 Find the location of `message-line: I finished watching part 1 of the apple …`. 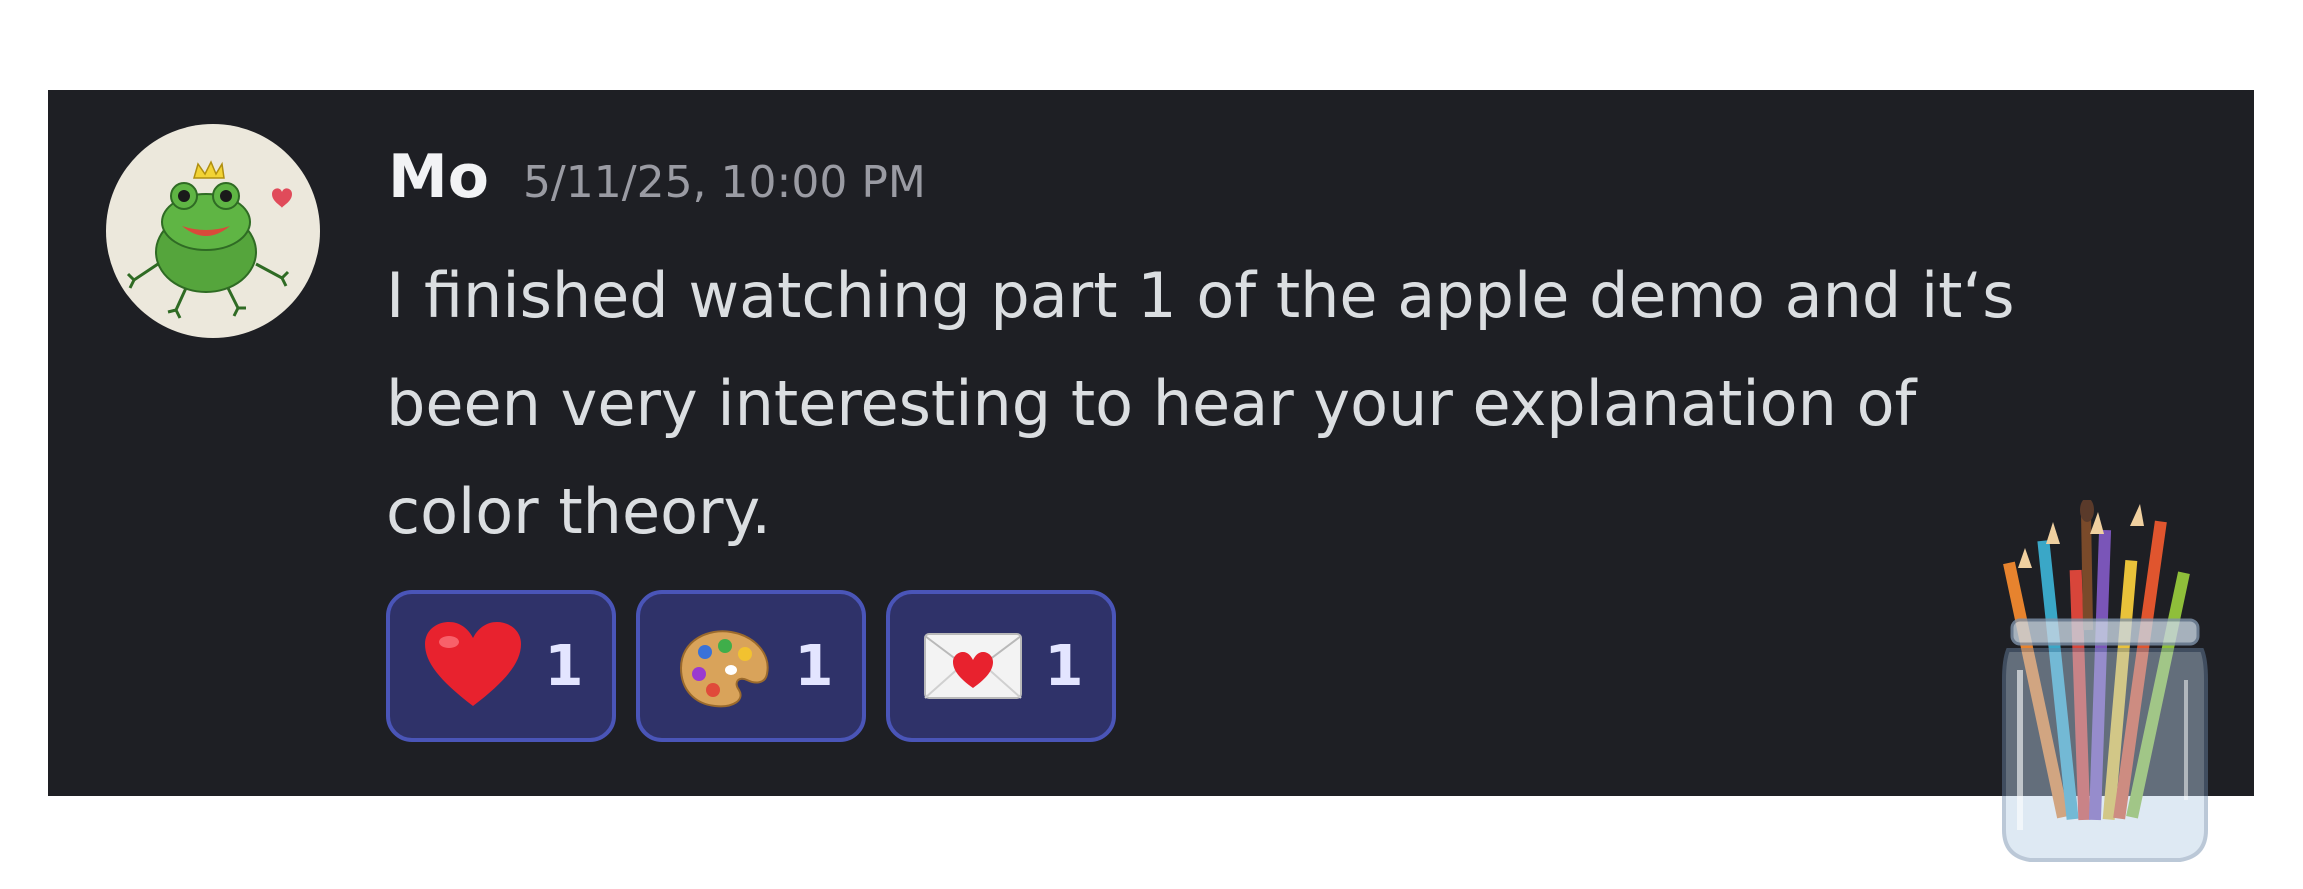

message-line: I finished watching part 1 of the apple … is located at coordinates (1200, 295).